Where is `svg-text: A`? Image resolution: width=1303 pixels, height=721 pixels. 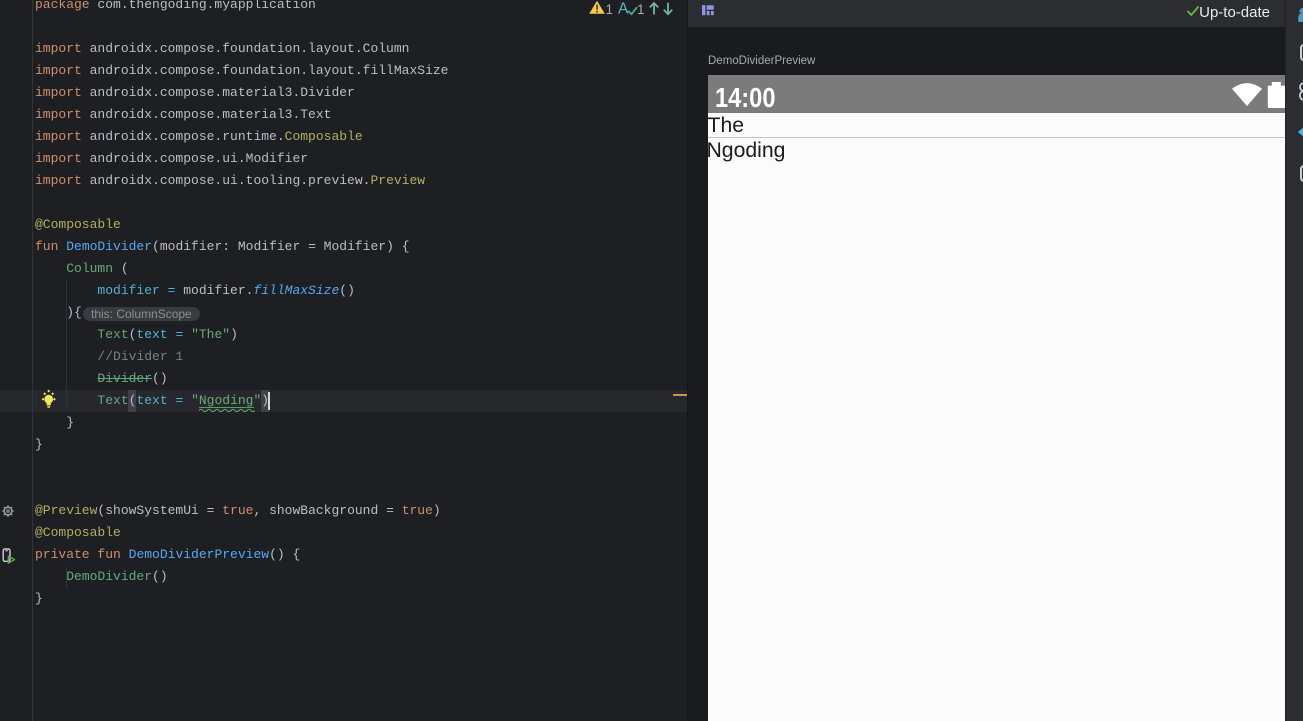 svg-text: A is located at coordinates (623, 8).